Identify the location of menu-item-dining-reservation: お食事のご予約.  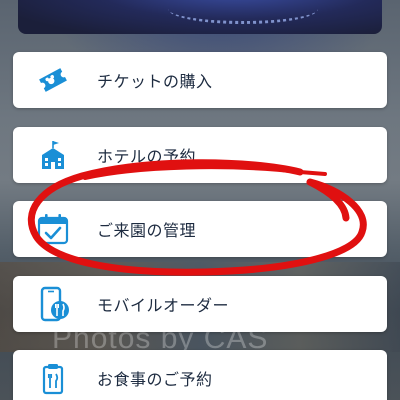
(200, 375).